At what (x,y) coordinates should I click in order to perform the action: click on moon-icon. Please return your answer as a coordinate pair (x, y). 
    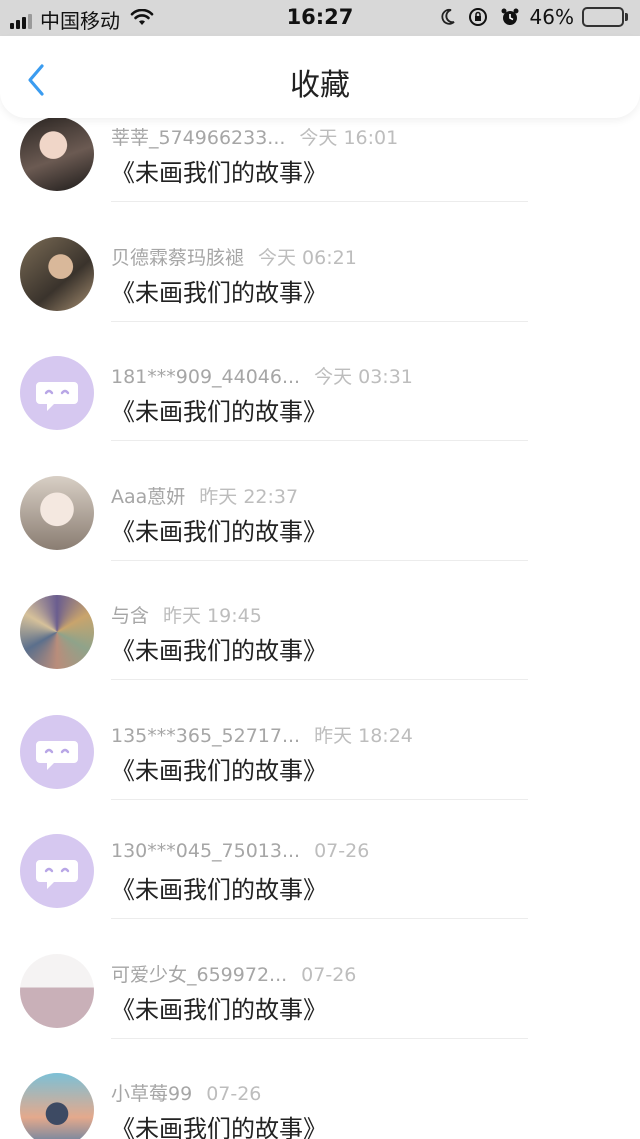
    Looking at the image, I should click on (448, 17).